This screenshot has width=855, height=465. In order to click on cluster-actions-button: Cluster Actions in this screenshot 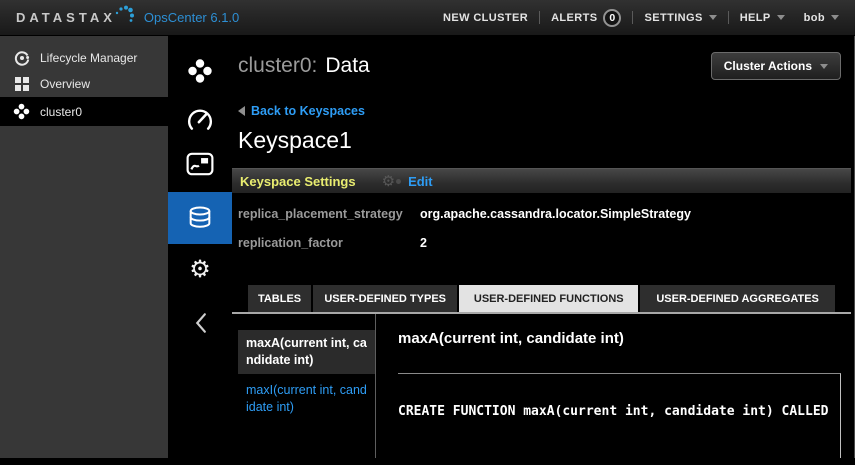, I will do `click(775, 66)`.